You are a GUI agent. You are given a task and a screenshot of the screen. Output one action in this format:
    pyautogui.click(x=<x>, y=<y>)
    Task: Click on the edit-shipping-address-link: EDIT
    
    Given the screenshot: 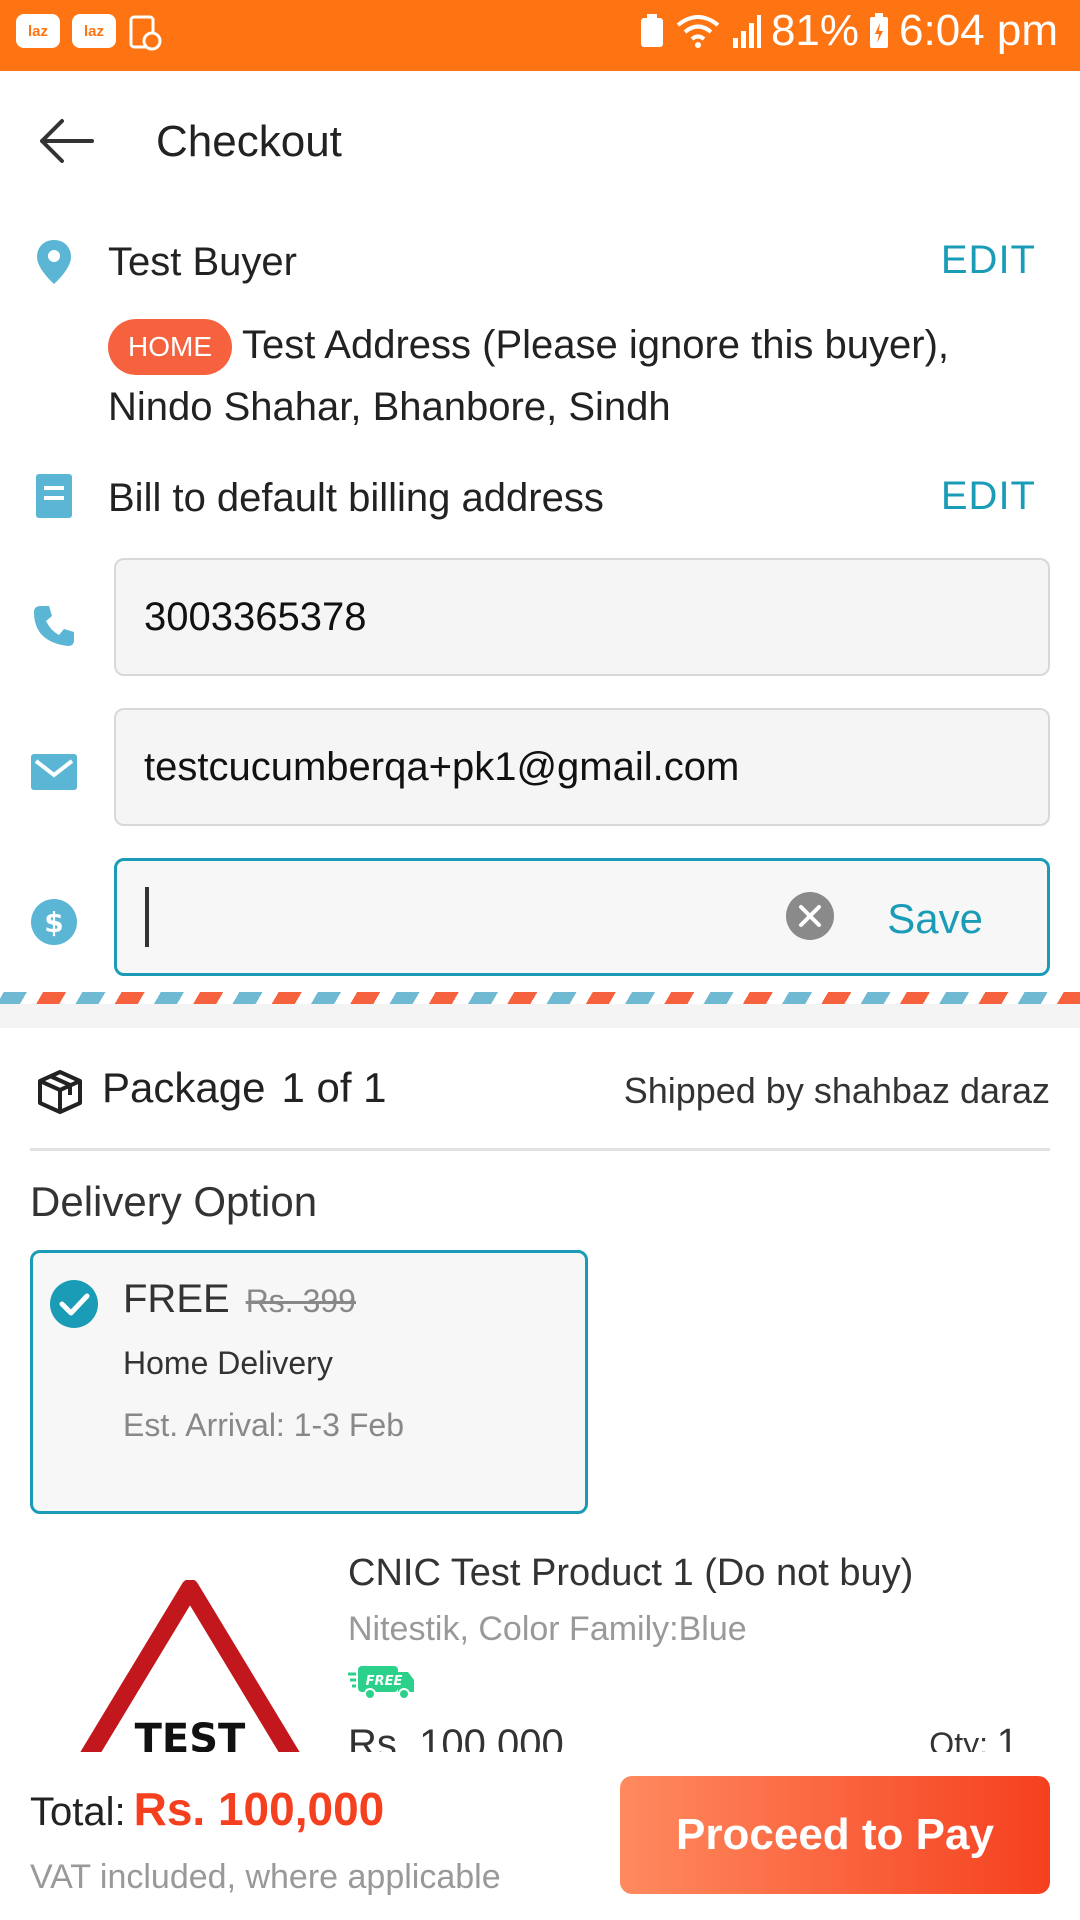 What is the action you would take?
    pyautogui.click(x=988, y=260)
    